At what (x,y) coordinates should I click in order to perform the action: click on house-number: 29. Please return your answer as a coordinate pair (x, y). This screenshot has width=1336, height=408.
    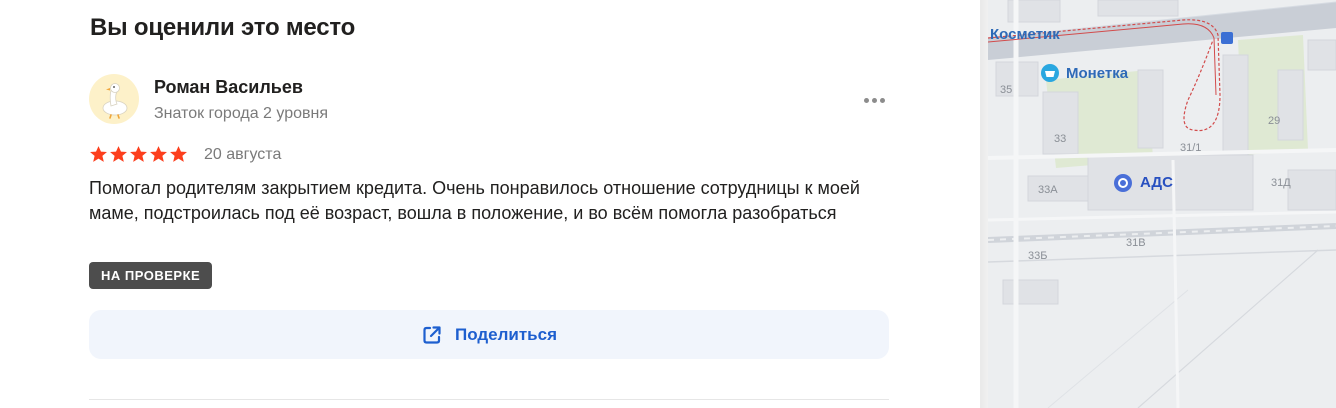
    Looking at the image, I should click on (1274, 121).